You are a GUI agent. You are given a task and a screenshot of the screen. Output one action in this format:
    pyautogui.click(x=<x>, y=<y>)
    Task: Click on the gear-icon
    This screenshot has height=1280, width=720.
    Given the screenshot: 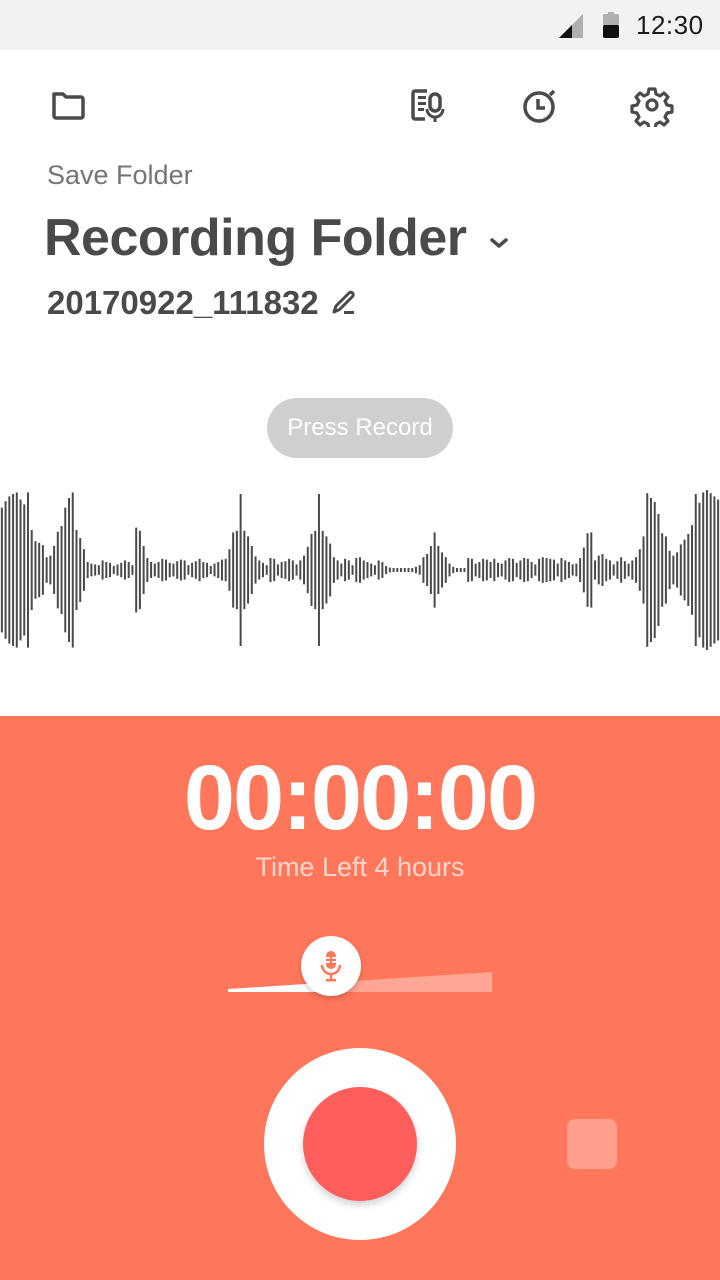 What is the action you would take?
    pyautogui.click(x=652, y=107)
    